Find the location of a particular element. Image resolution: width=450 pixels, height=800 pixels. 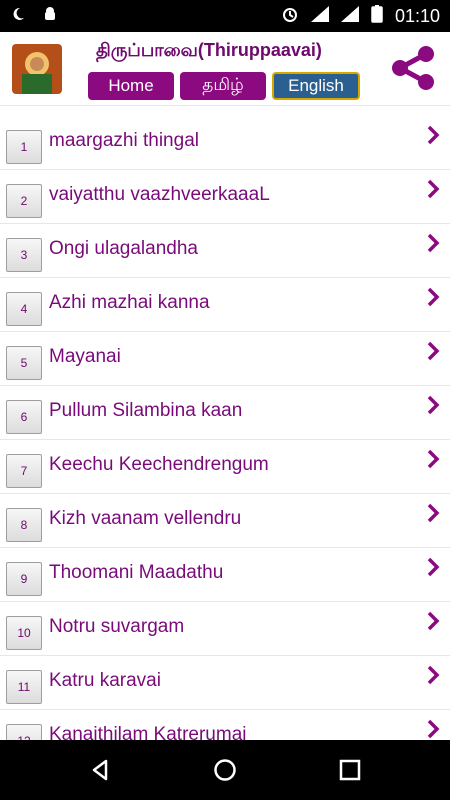

item-title: Pullum Silambina kaan is located at coordinates (146, 410).